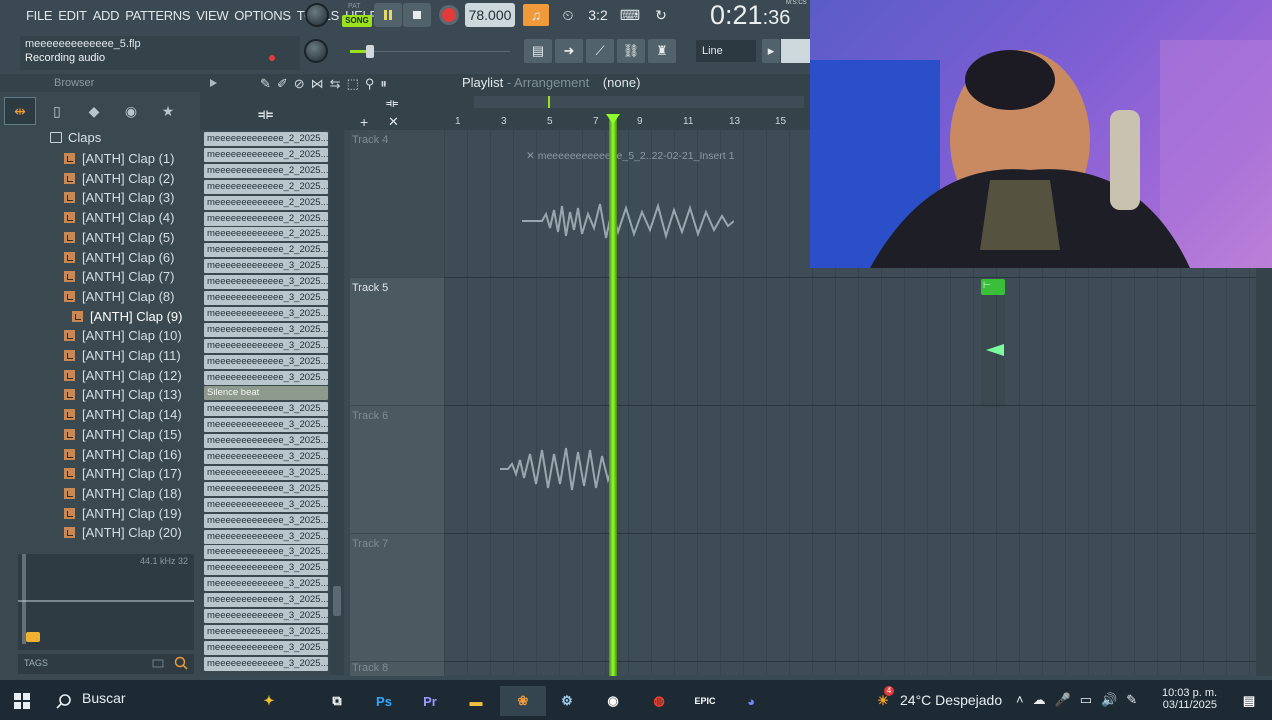 This screenshot has height=720, width=1272. Describe the element at coordinates (523, 701) in the screenshot. I see `fl-studio-taskbar-icon: ❀` at that location.